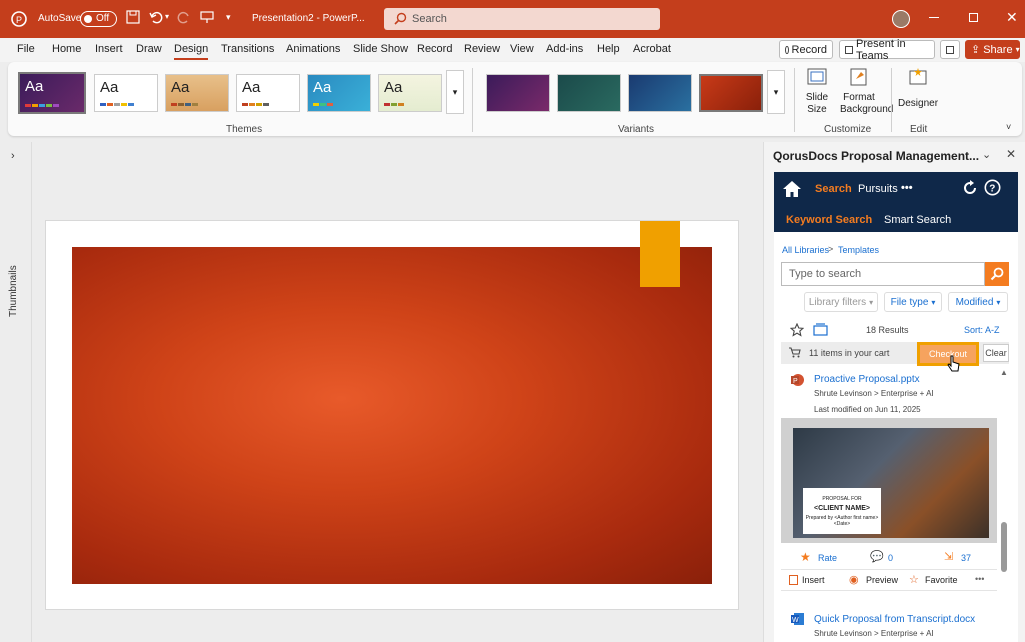 The width and height of the screenshot is (1025, 642). Describe the element at coordinates (827, 558) in the screenshot. I see `rate-link: Rate` at that location.